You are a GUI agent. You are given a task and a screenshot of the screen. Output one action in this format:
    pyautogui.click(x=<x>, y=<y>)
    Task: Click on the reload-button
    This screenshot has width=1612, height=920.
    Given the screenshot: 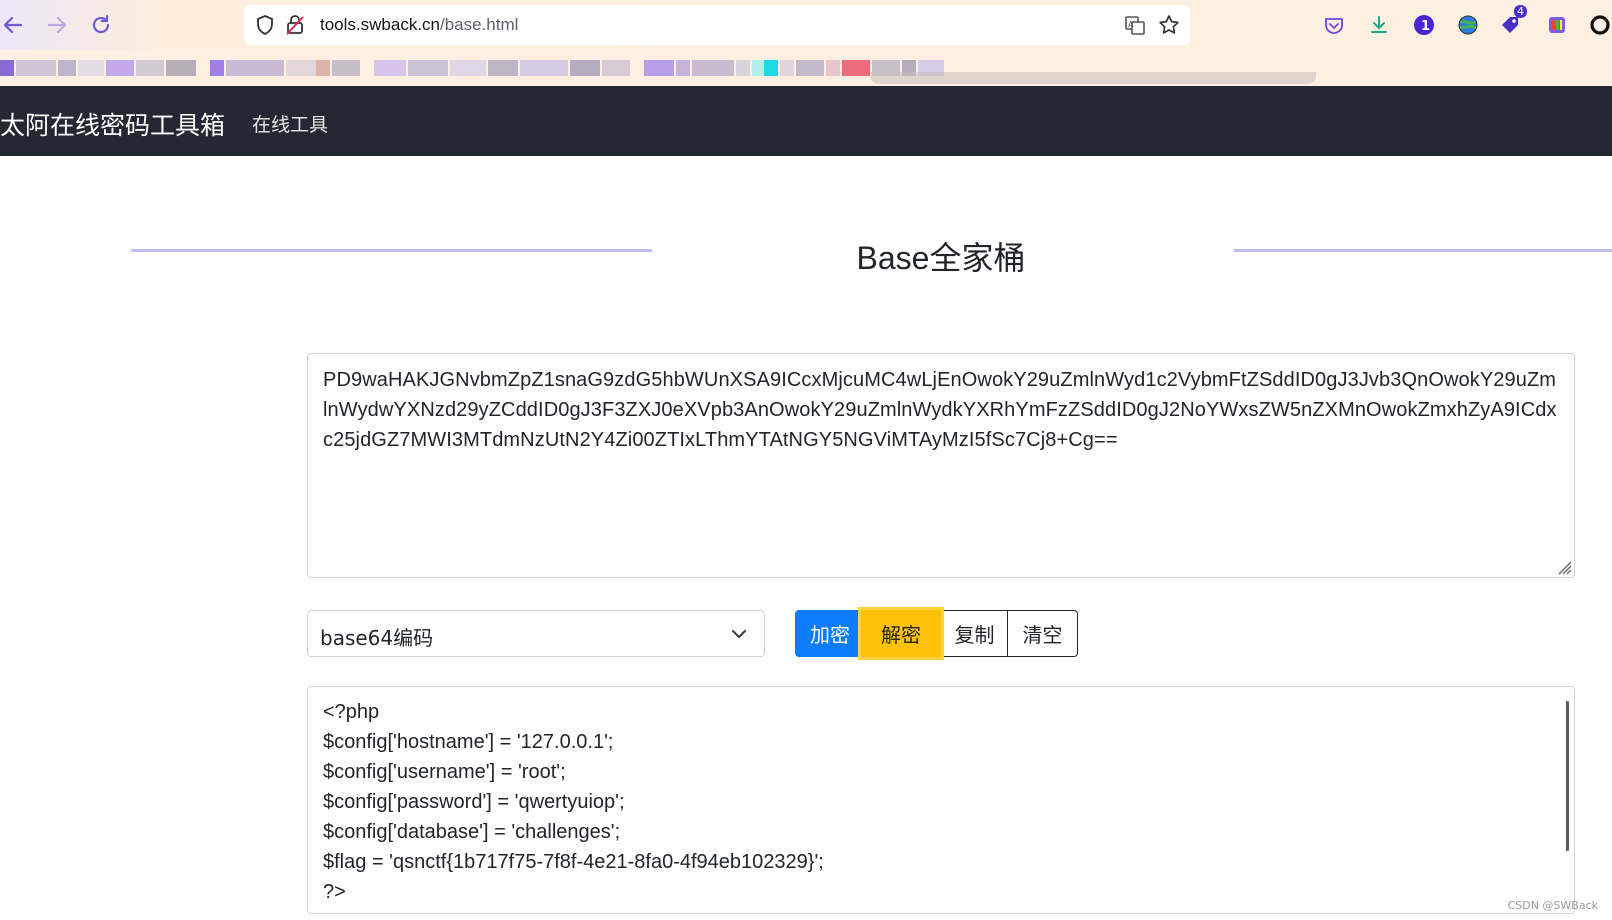 What is the action you would take?
    pyautogui.click(x=101, y=25)
    